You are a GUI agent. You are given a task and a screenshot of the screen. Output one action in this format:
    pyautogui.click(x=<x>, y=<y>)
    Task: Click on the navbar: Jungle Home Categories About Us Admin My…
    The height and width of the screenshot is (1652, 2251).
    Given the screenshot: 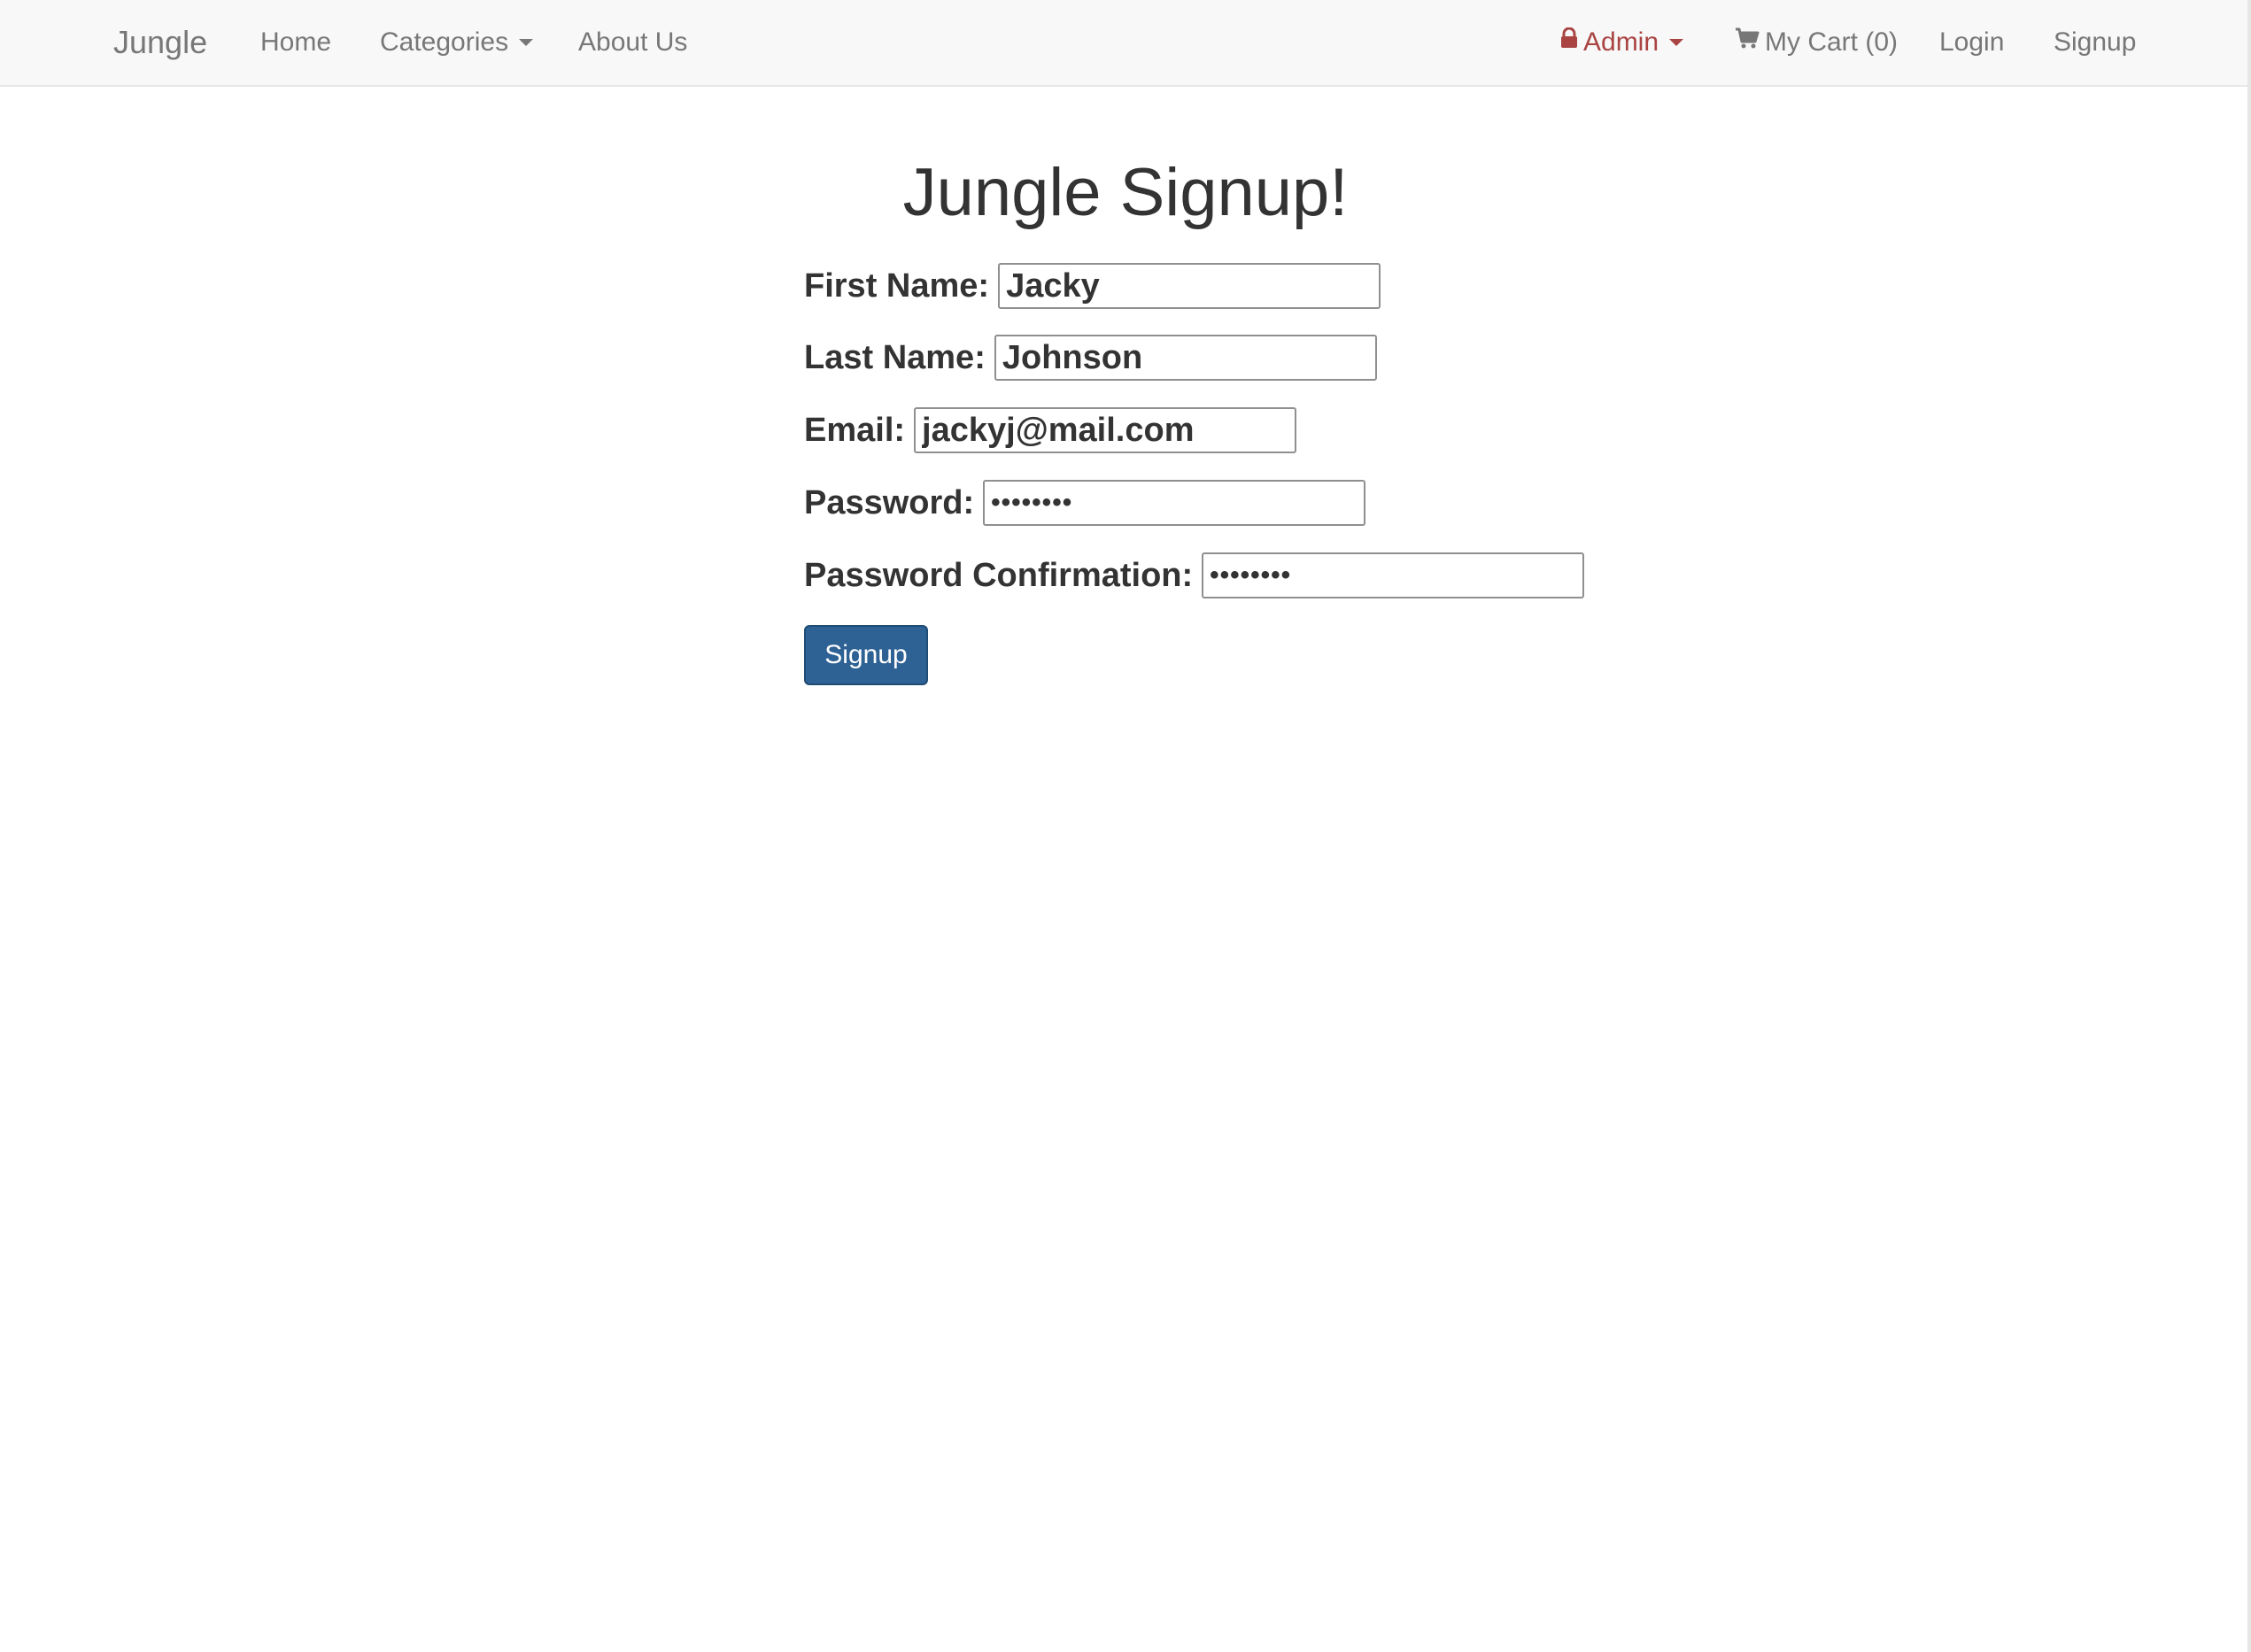 What is the action you would take?
    pyautogui.click(x=1125, y=43)
    